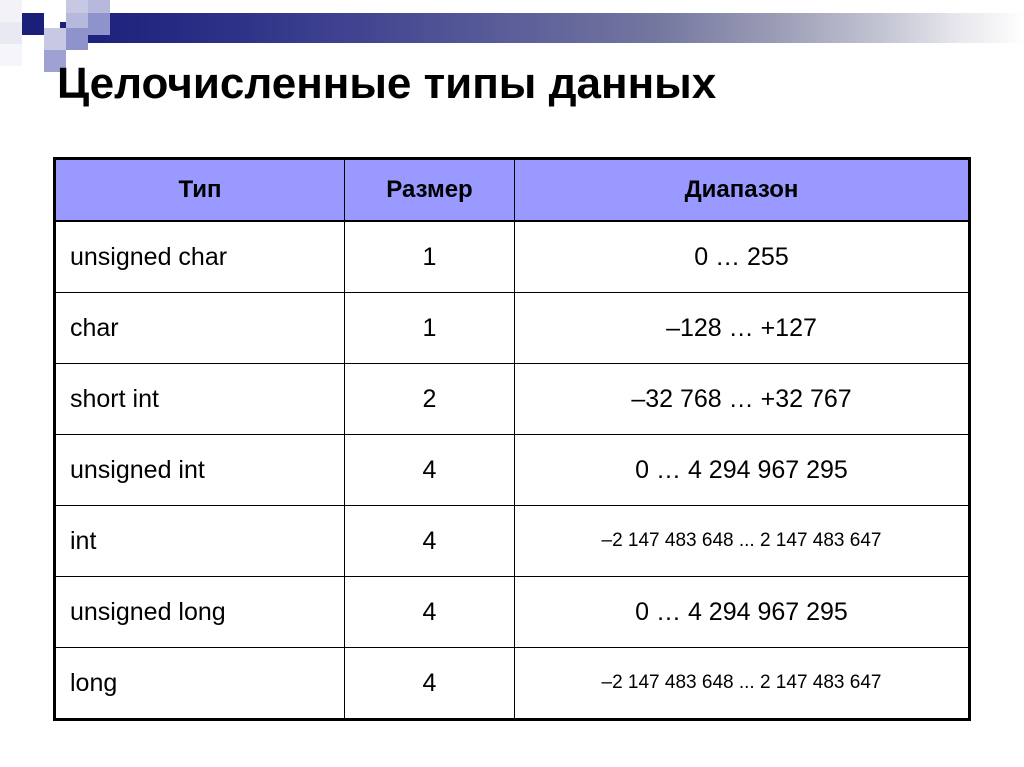 This screenshot has width=1024, height=767. I want to click on cell-type: unsigned char, so click(199, 256).